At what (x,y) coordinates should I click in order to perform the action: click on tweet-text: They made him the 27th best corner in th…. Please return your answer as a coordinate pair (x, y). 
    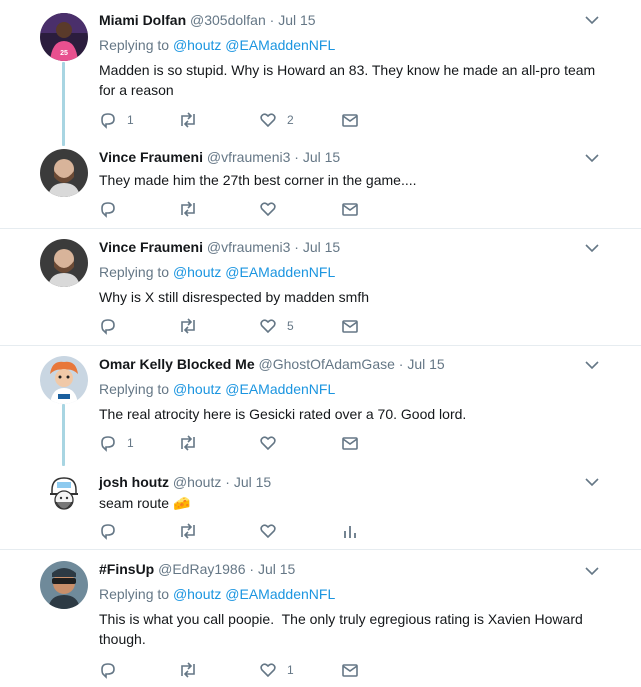
    Looking at the image, I should click on (258, 180).